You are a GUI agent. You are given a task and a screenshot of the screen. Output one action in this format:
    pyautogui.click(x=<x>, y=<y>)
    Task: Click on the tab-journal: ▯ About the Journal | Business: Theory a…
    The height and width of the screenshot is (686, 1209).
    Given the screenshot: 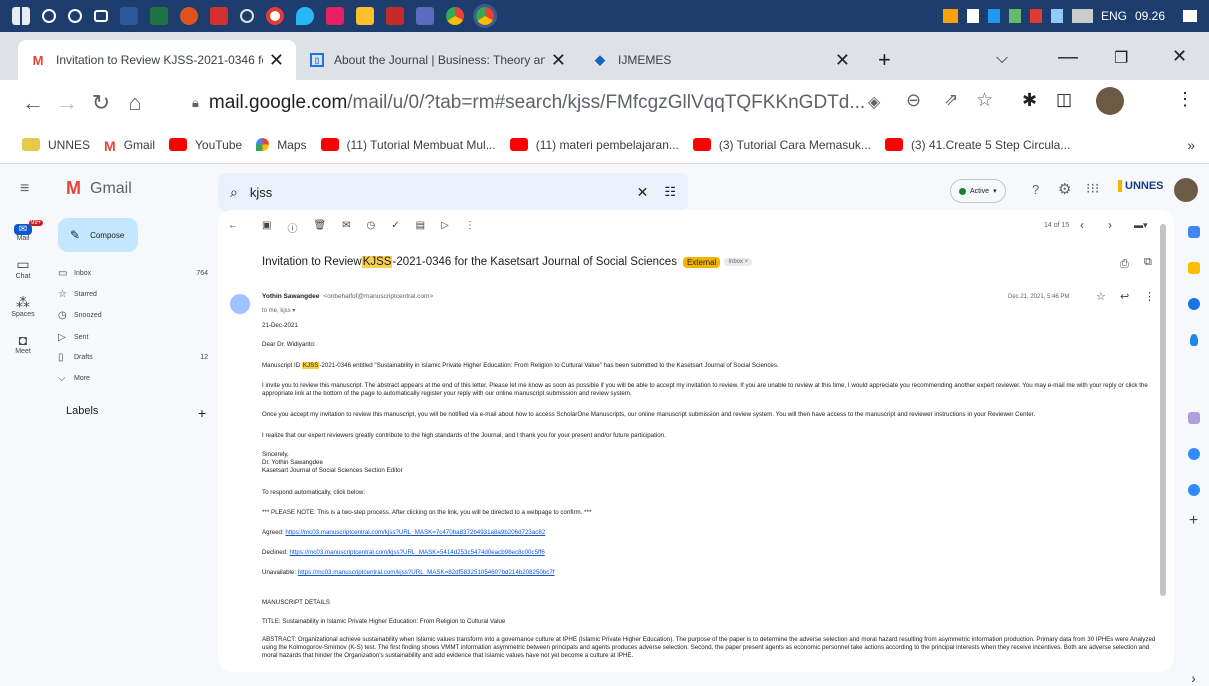 What is the action you would take?
    pyautogui.click(x=438, y=60)
    